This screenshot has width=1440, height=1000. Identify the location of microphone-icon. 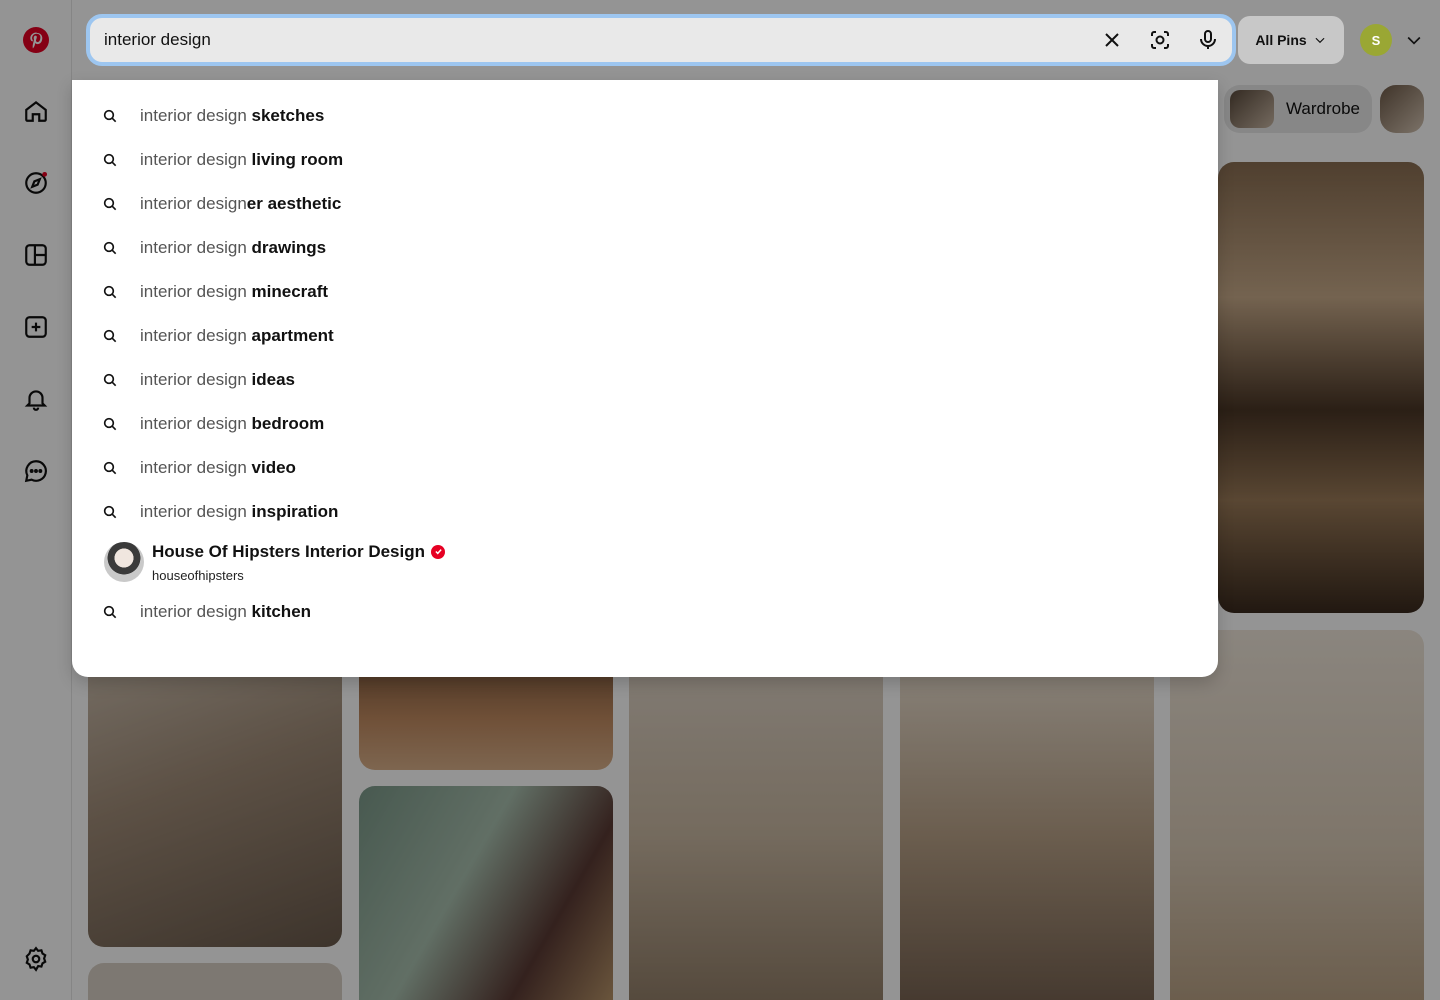
(1208, 39).